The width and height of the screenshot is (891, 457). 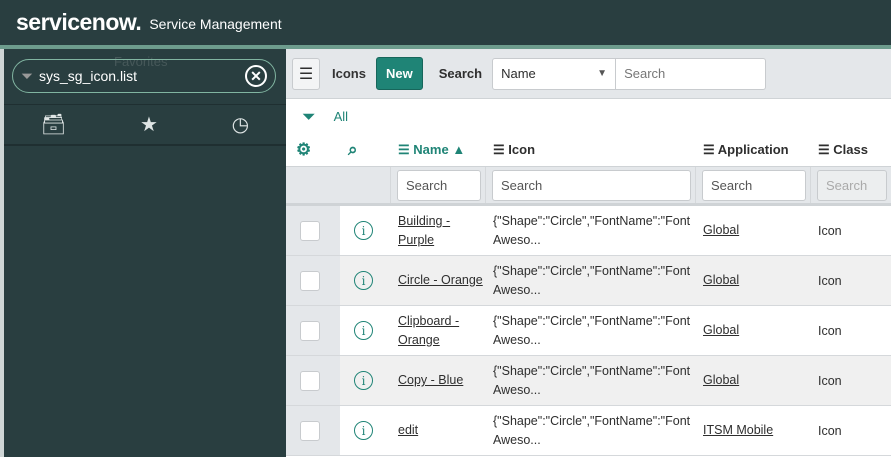 What do you see at coordinates (591, 185) in the screenshot?
I see `icon-search-input: Search` at bounding box center [591, 185].